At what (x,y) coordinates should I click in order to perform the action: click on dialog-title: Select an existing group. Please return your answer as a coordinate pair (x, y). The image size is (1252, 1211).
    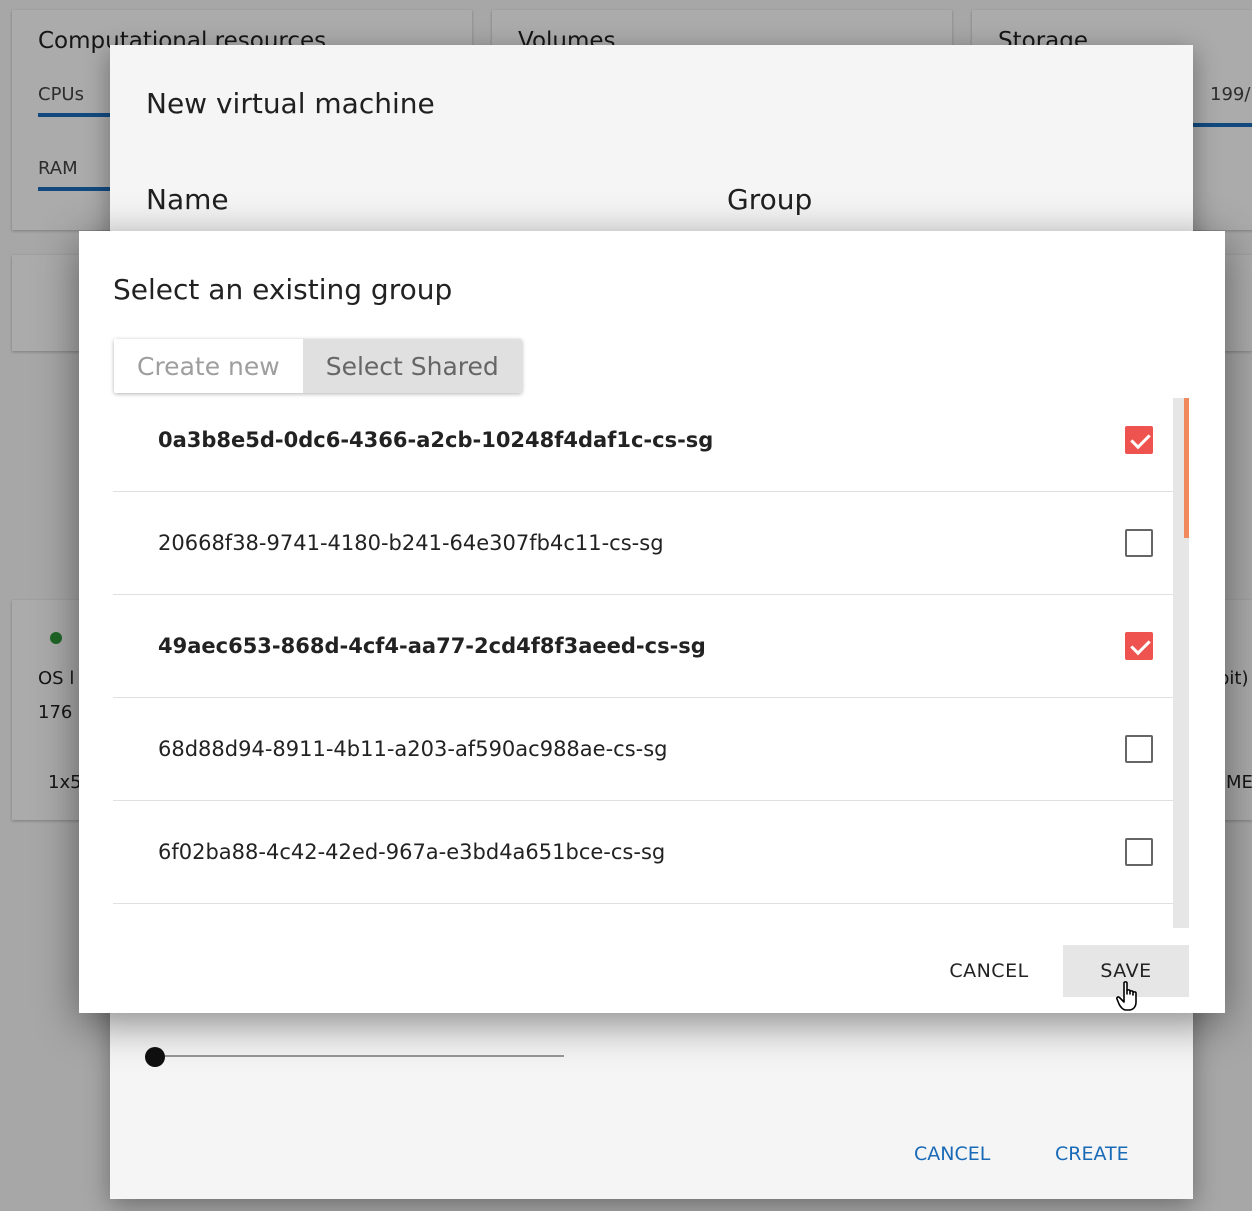
    Looking at the image, I should click on (283, 289).